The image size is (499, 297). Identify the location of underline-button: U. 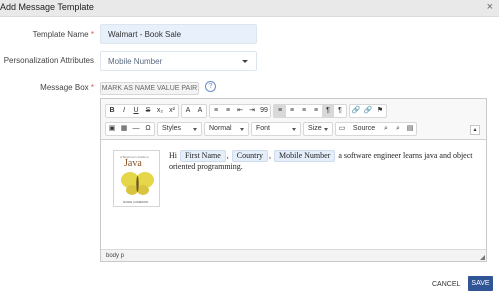
(136, 111).